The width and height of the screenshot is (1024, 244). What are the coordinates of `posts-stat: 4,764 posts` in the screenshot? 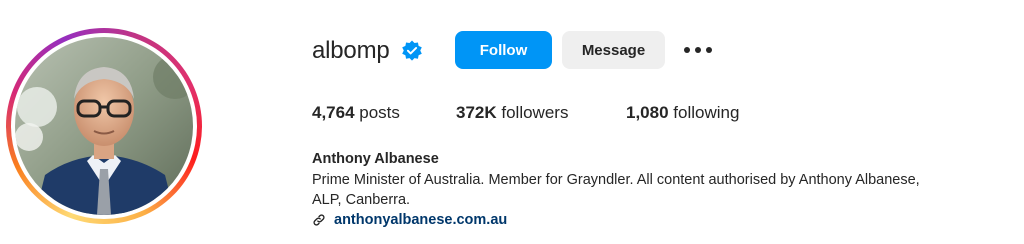 It's located at (356, 113).